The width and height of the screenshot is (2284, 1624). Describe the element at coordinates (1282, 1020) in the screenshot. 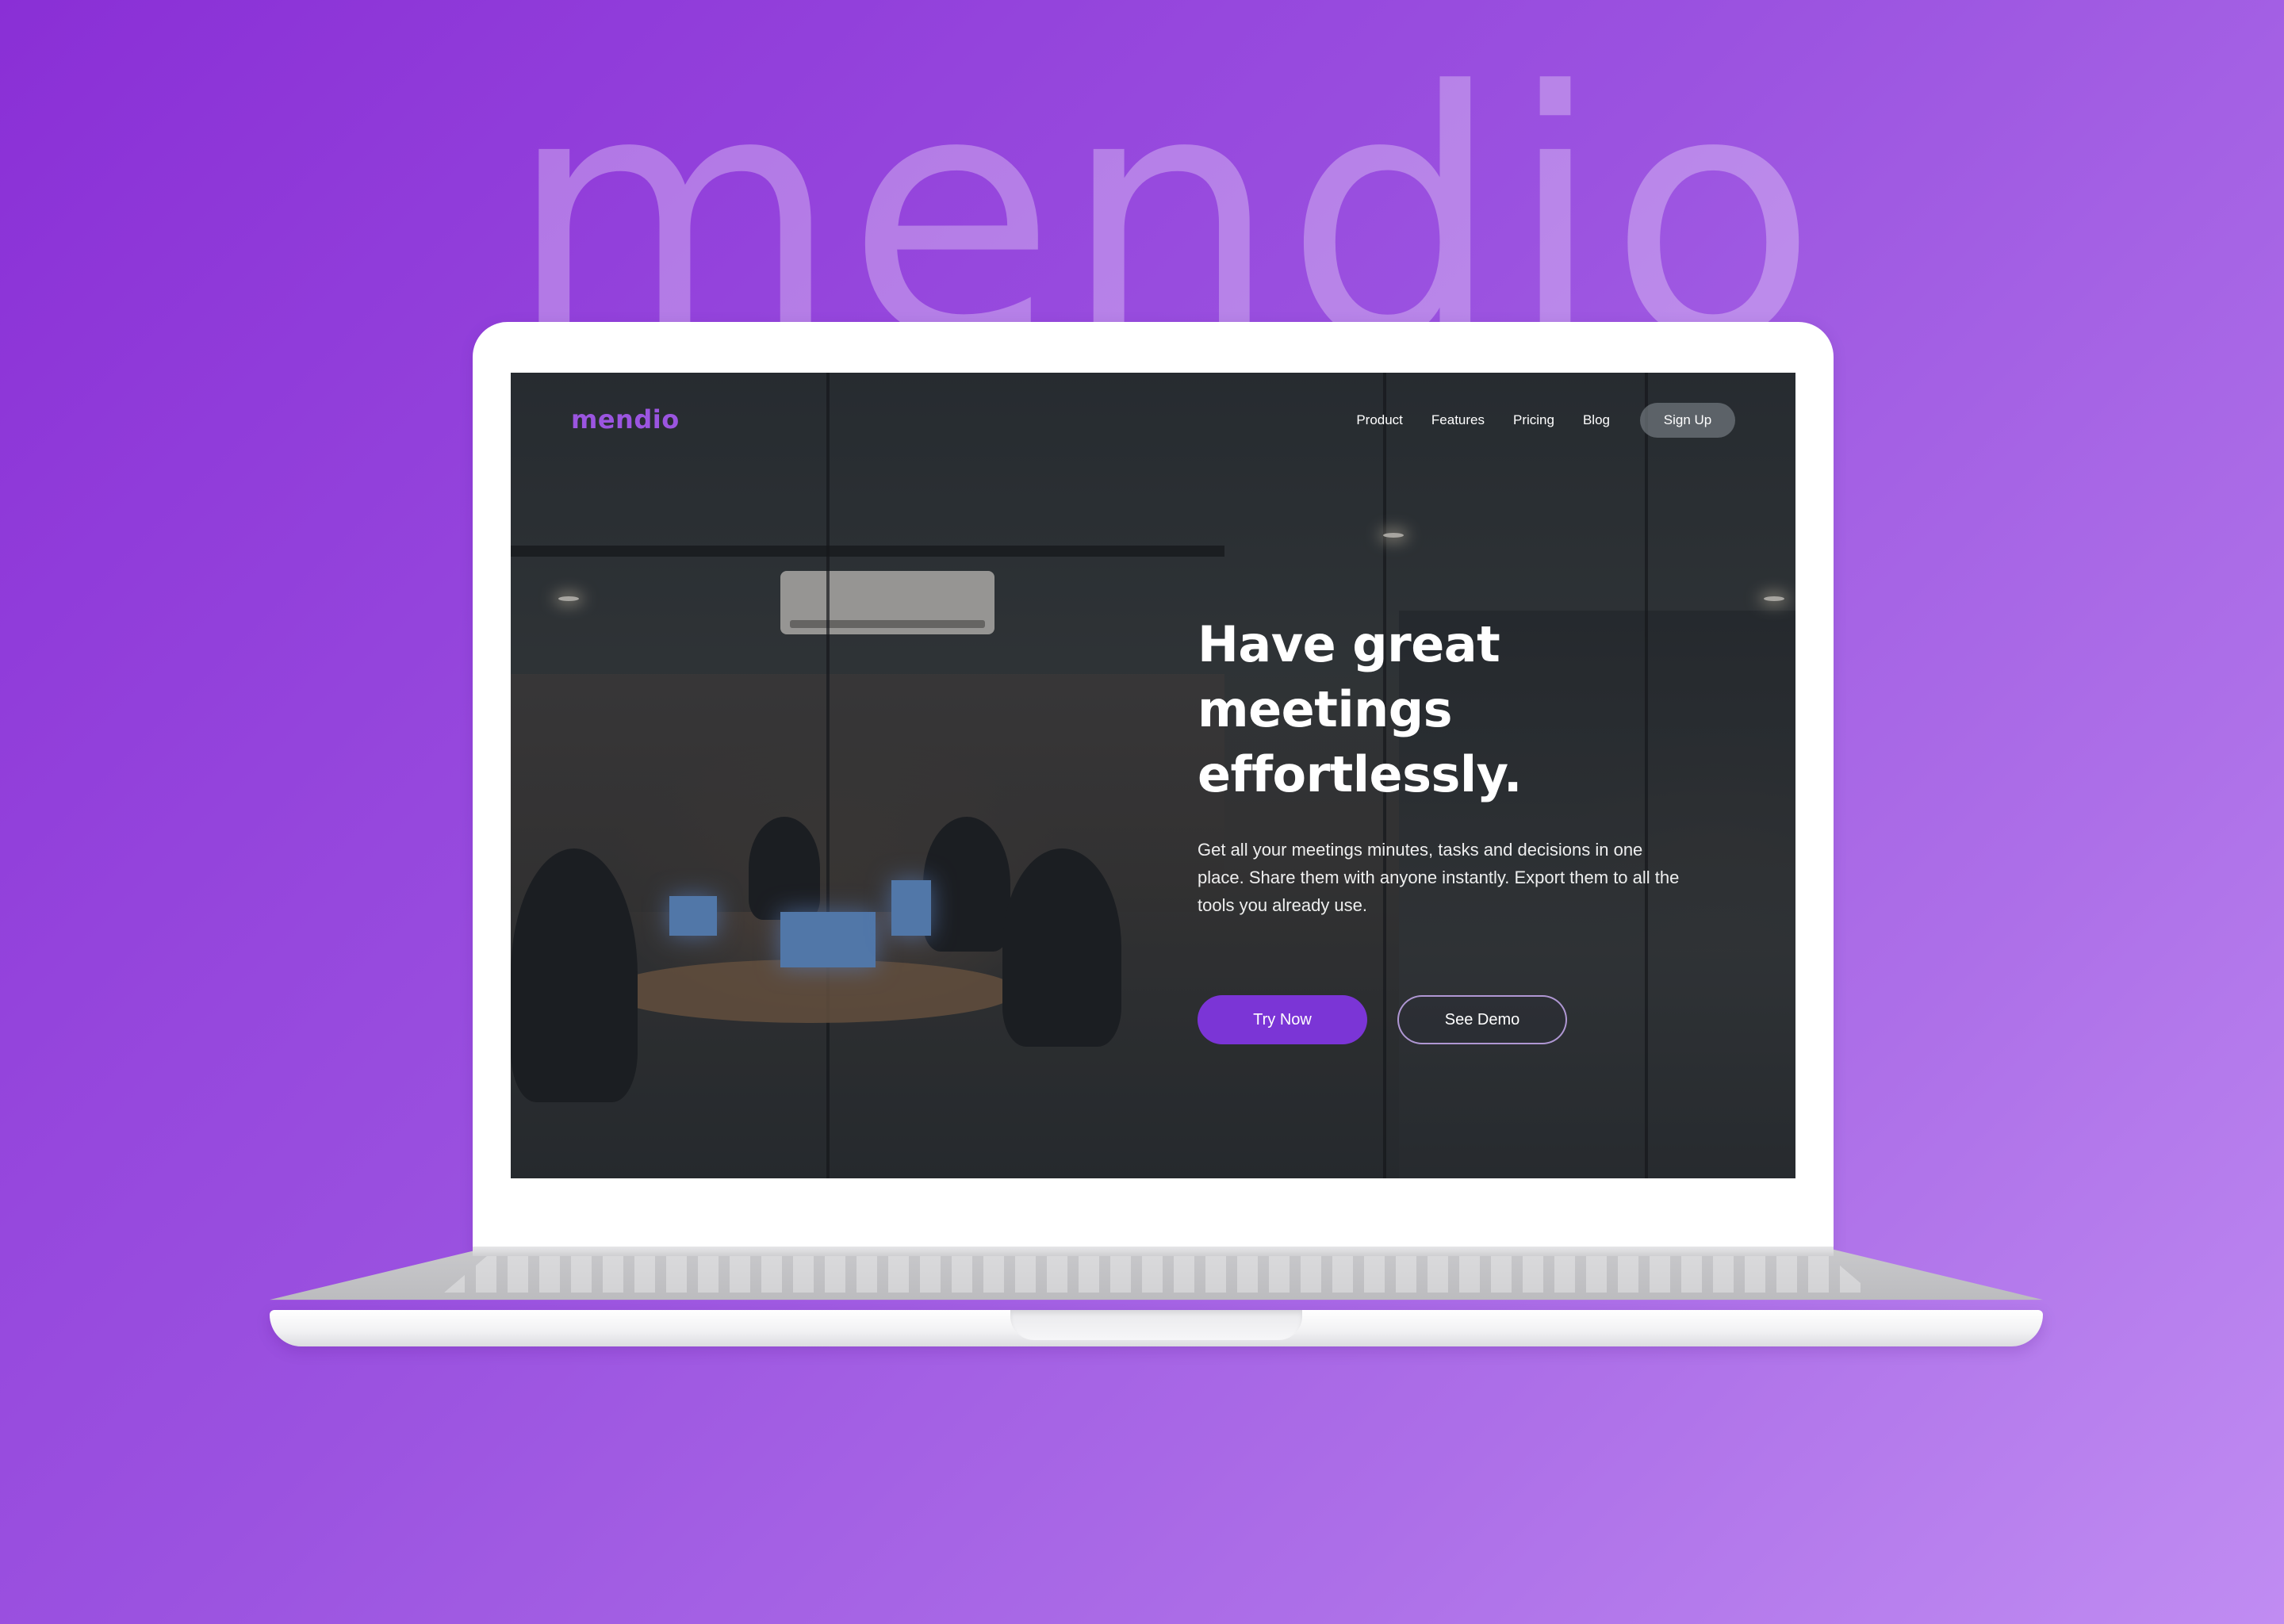

I see `try-now-button: Try Now` at that location.